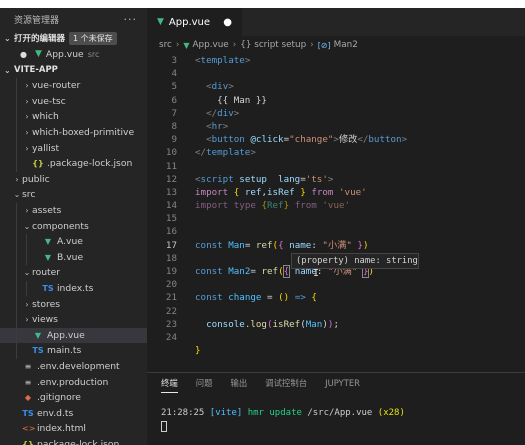  Describe the element at coordinates (73, 86) in the screenshot. I see `tree-item: › vue-router` at that location.